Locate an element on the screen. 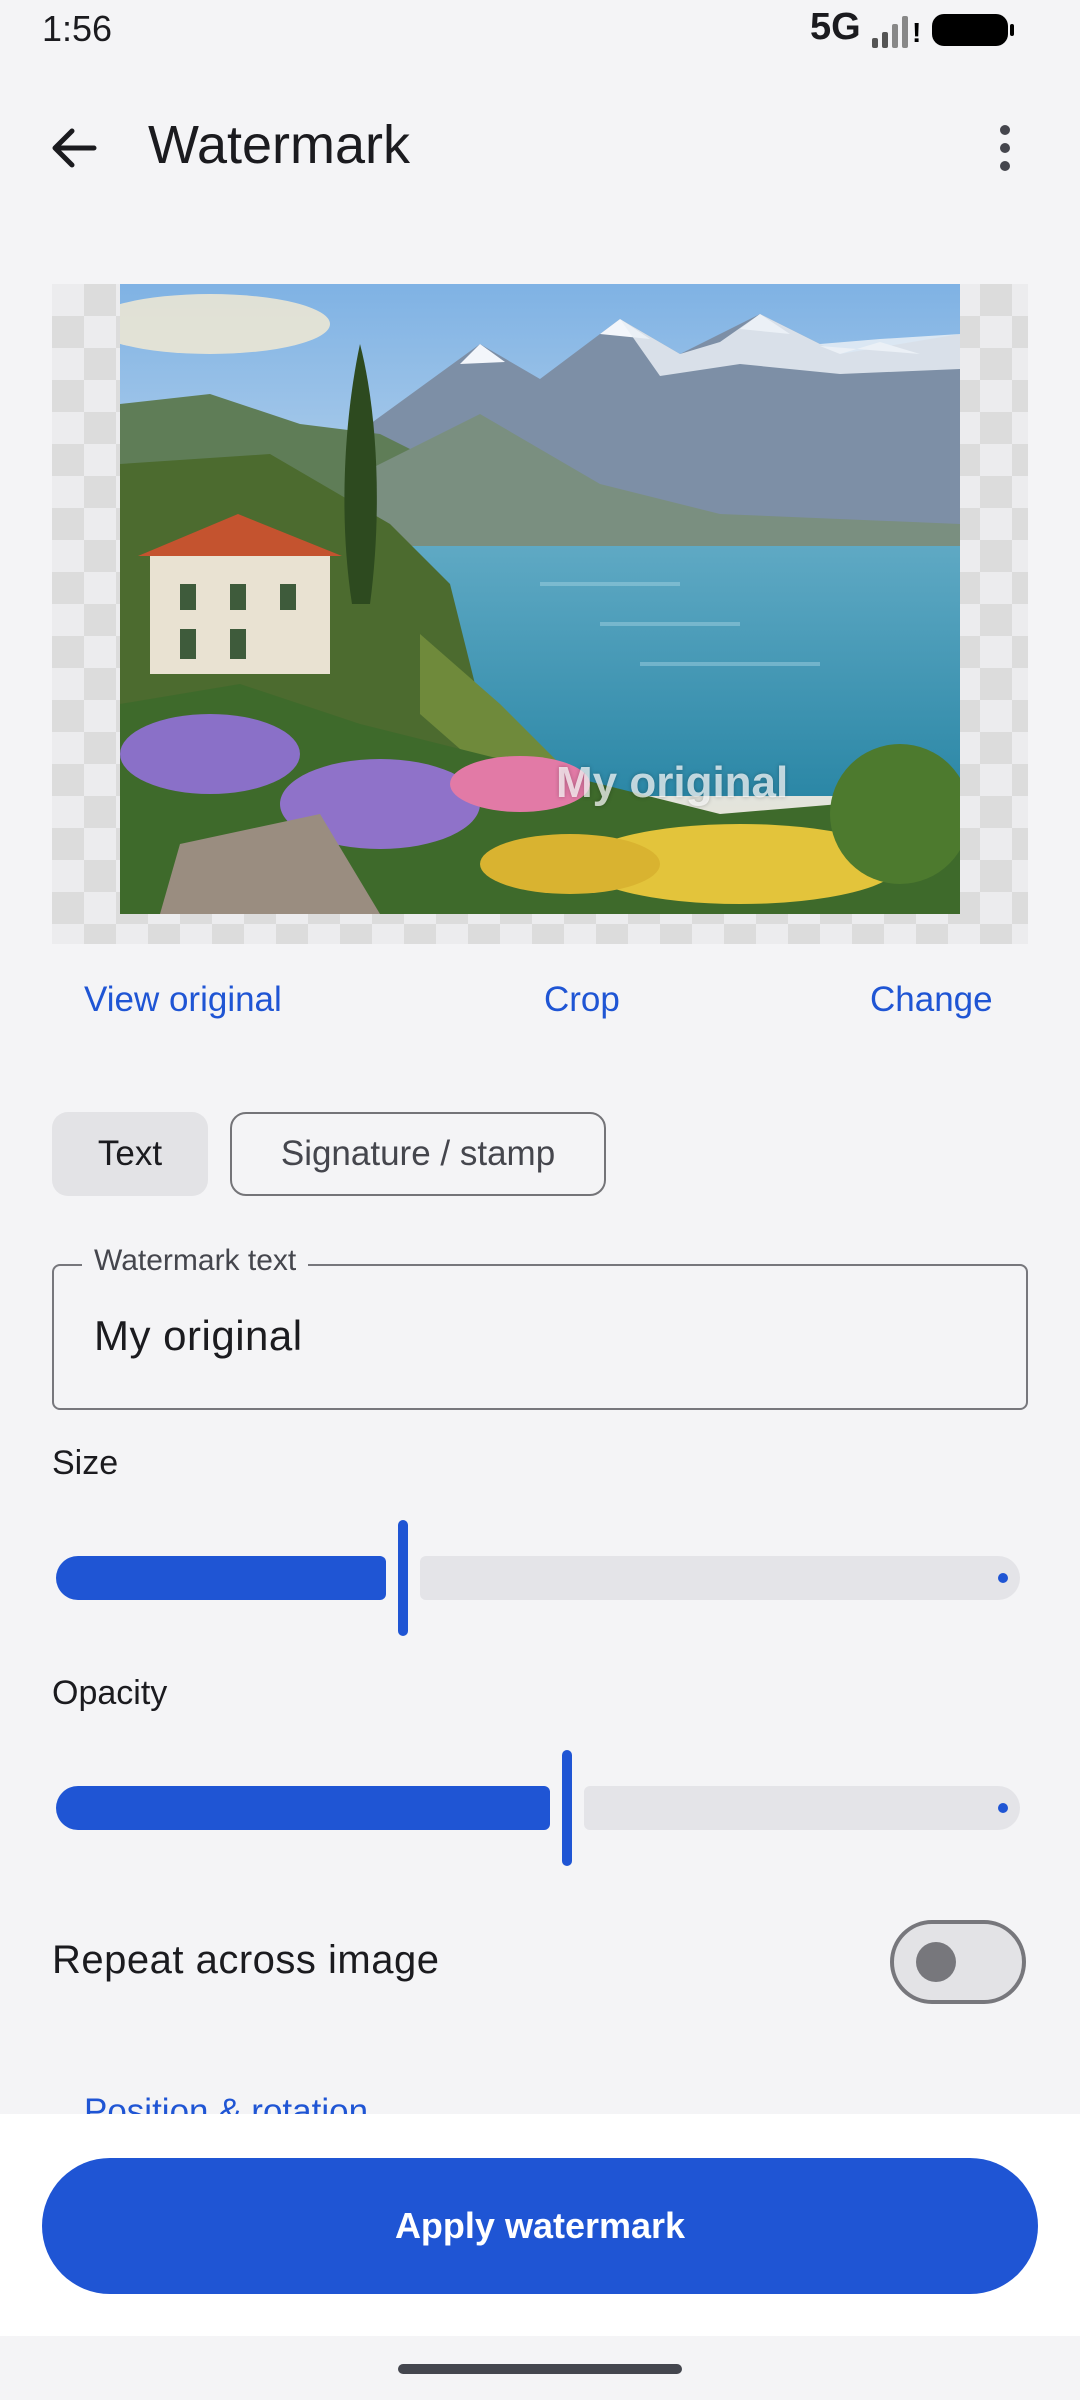  watermark-text-label: Watermark text is located at coordinates (195, 1261).